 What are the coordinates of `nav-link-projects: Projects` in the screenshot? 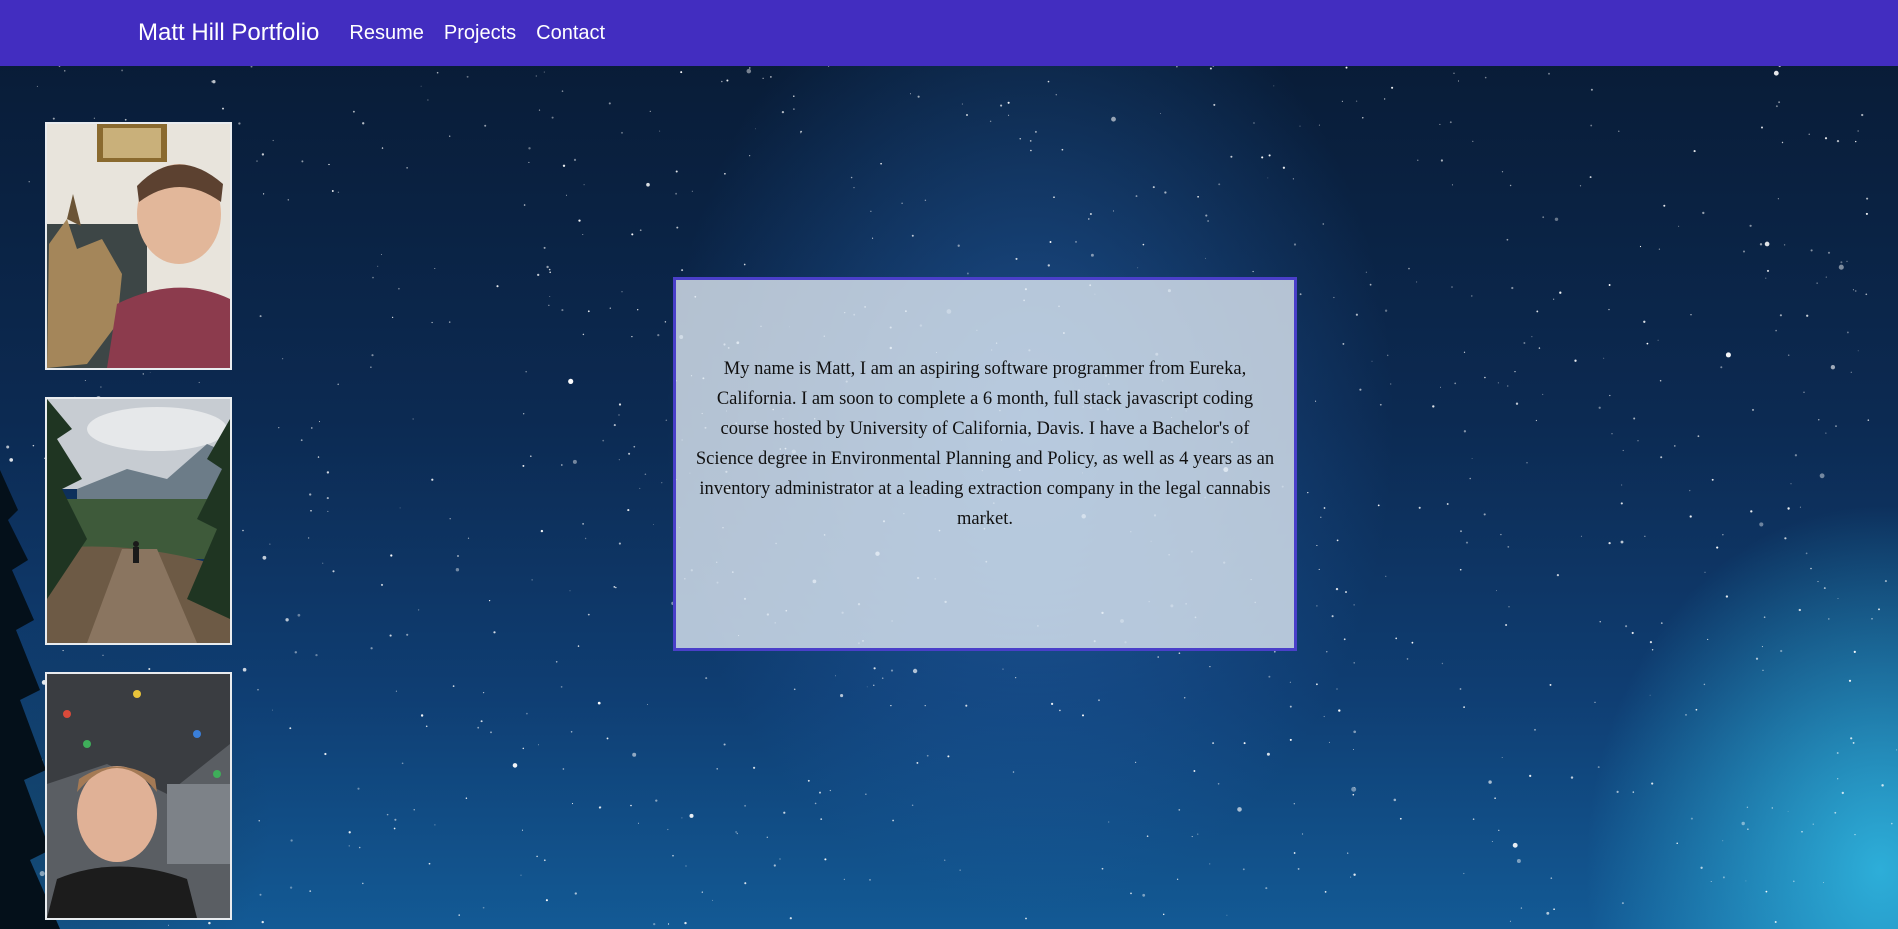 It's located at (480, 33).